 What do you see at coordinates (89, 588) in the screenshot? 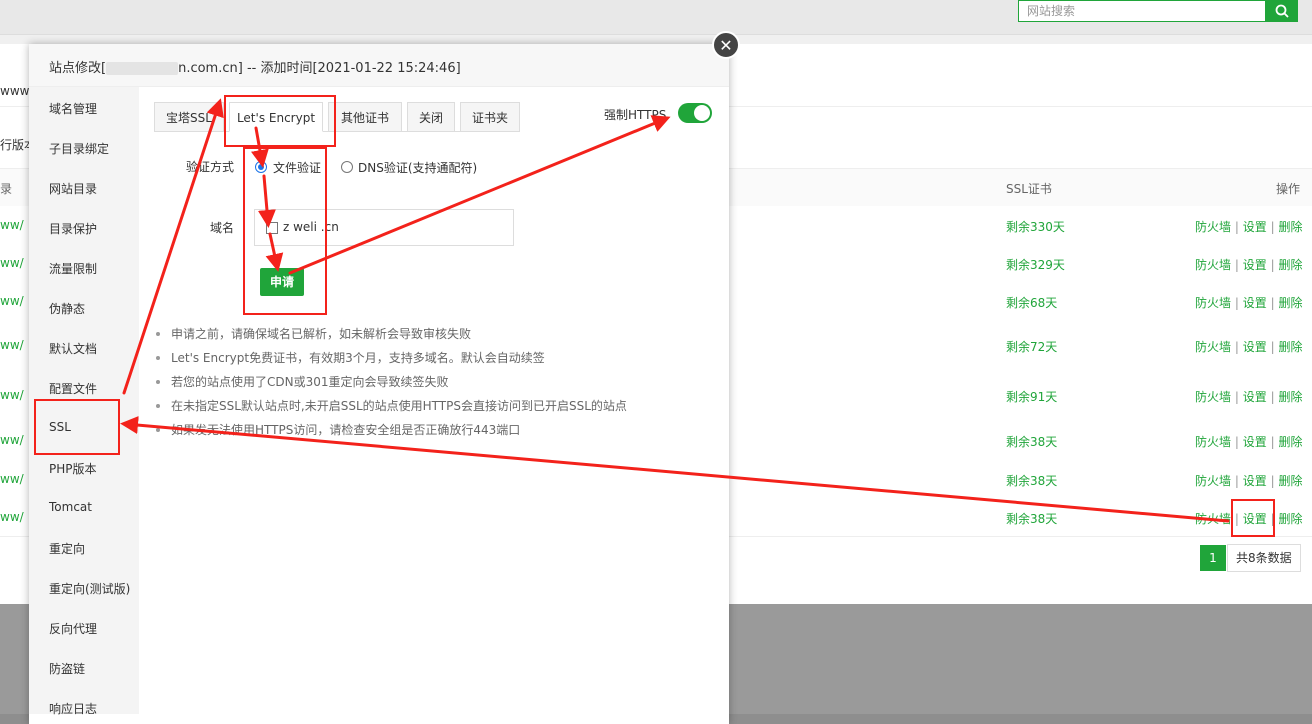
I see `sidebar-item-12: 重定向(测试版)` at bounding box center [89, 588].